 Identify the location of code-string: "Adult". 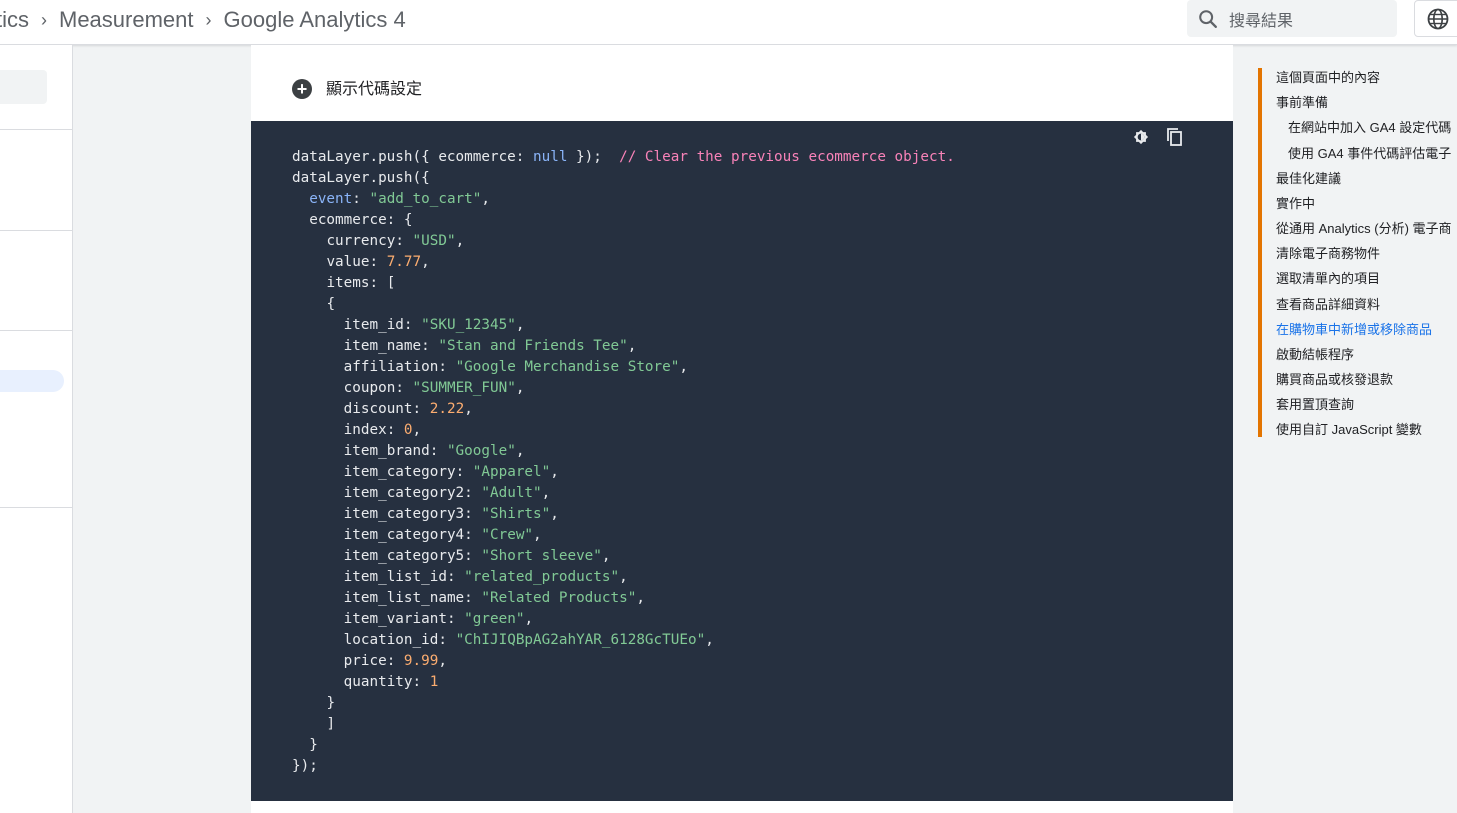
(511, 493).